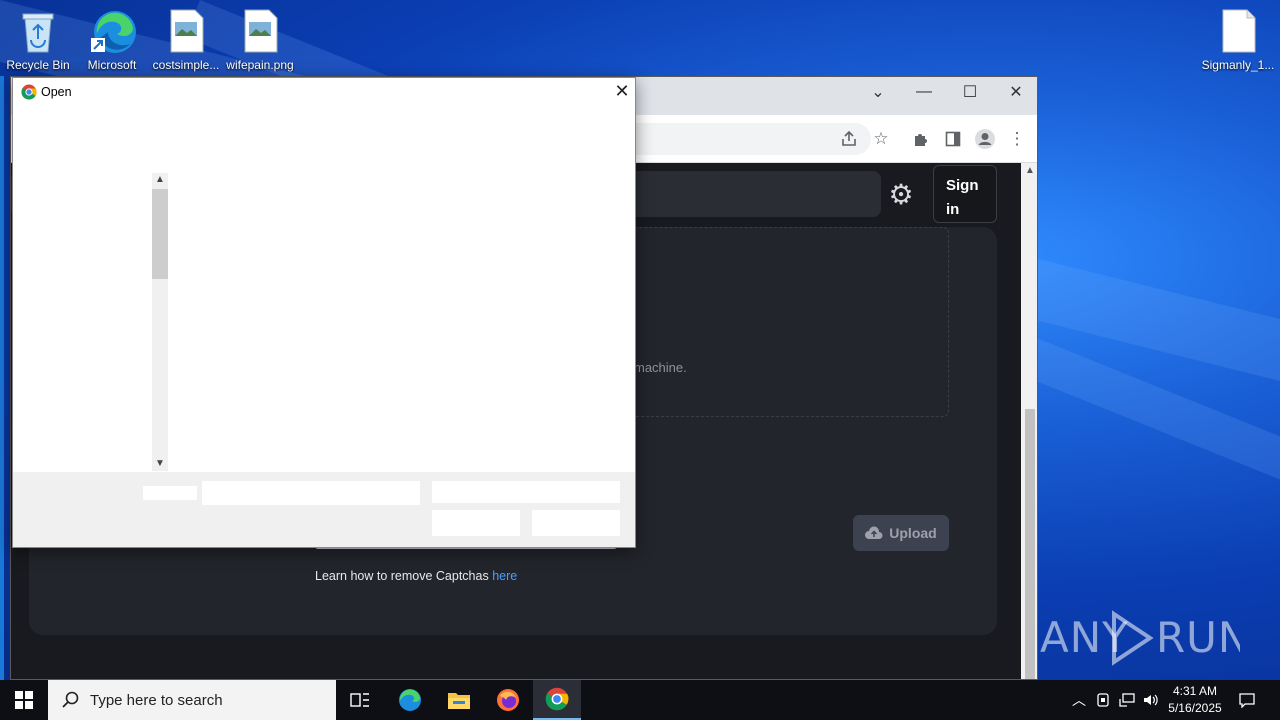 Image resolution: width=1280 pixels, height=720 pixels. I want to click on bookmark-star-button: ☆, so click(881, 139).